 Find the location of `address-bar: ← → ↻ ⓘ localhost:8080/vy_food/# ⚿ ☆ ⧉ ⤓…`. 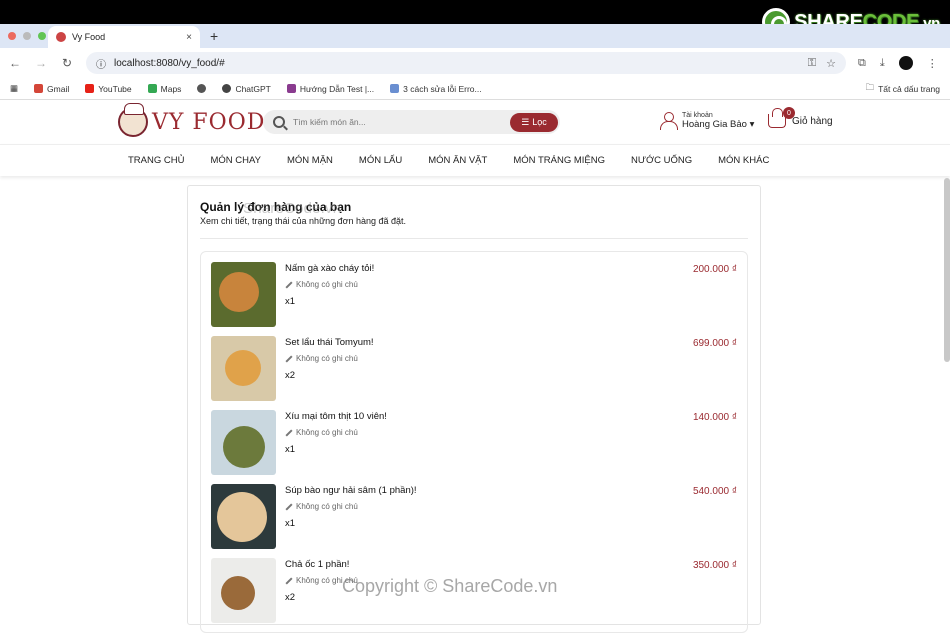

address-bar: ← → ↻ ⓘ localhost:8080/vy_food/# ⚿ ☆ ⧉ ⤓… is located at coordinates (475, 63).